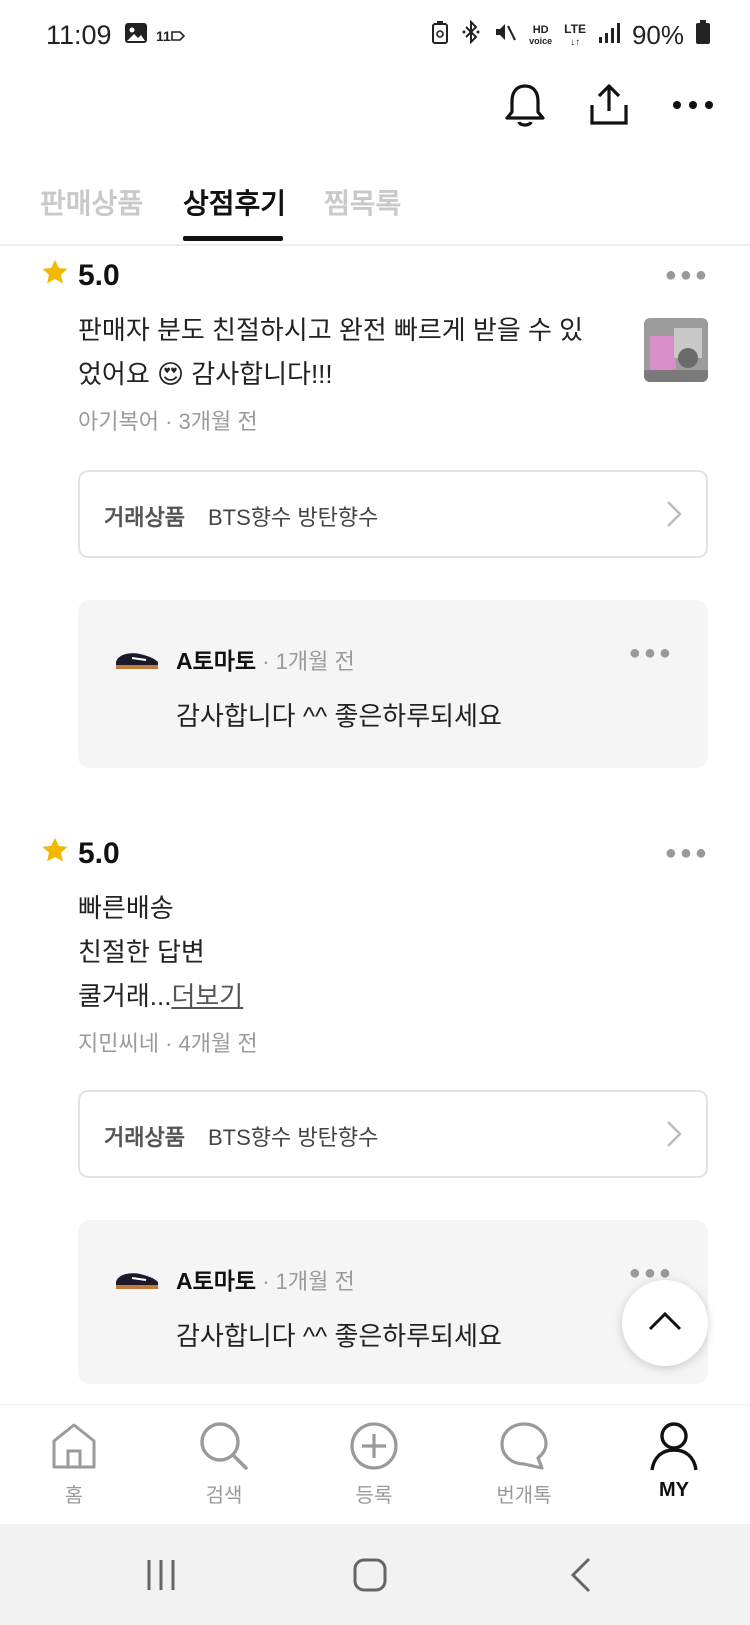 Image resolution: width=750 pixels, height=1625 pixels. Describe the element at coordinates (233, 238) in the screenshot. I see `tab-indicator` at that location.